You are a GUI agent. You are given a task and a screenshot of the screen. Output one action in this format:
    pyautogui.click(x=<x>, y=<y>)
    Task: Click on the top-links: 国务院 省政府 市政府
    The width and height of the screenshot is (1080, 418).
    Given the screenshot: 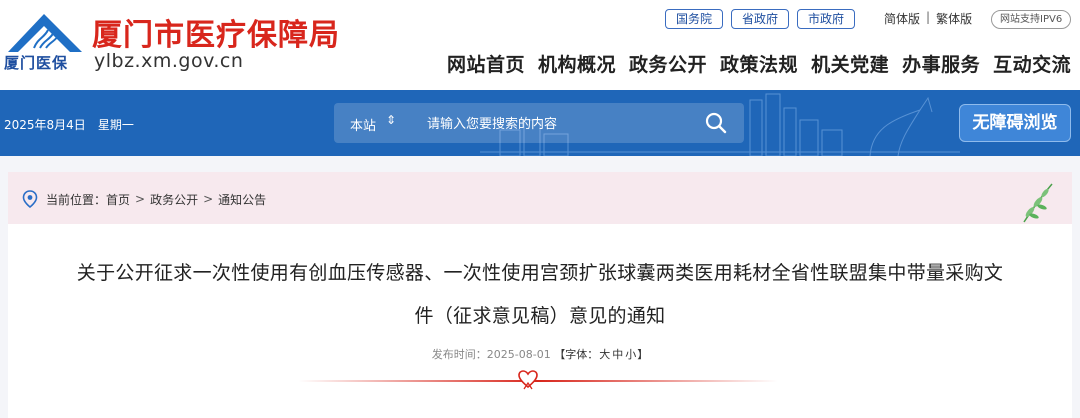 What is the action you would take?
    pyautogui.click(x=760, y=19)
    